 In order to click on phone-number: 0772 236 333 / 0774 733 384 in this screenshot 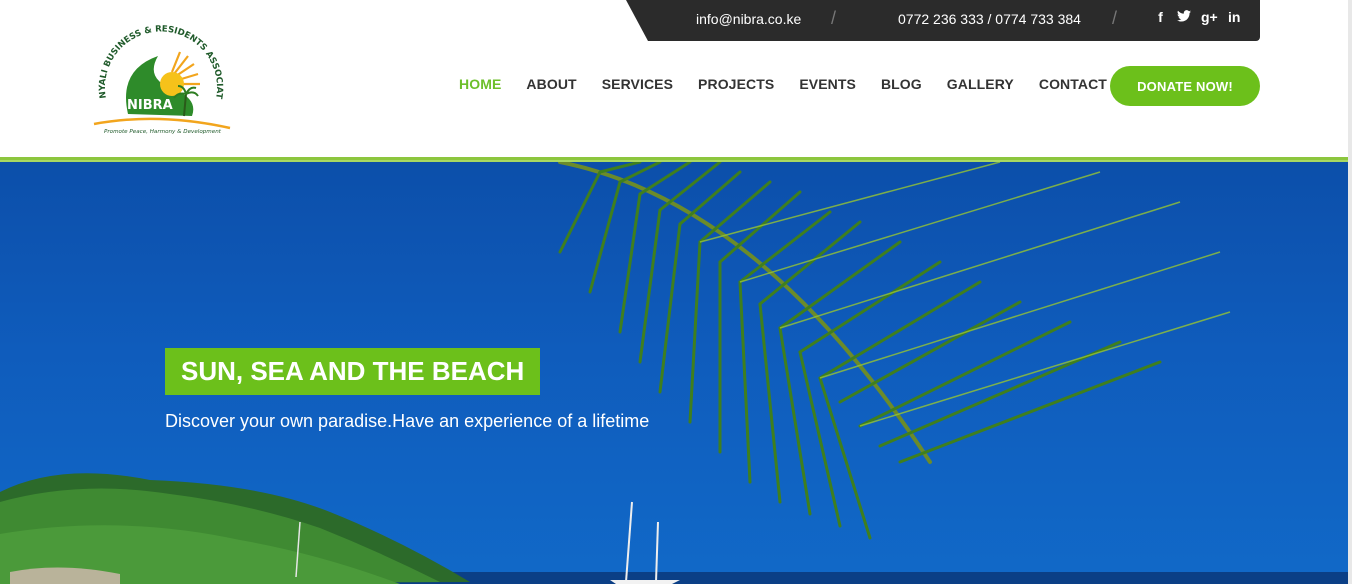, I will do `click(989, 19)`.